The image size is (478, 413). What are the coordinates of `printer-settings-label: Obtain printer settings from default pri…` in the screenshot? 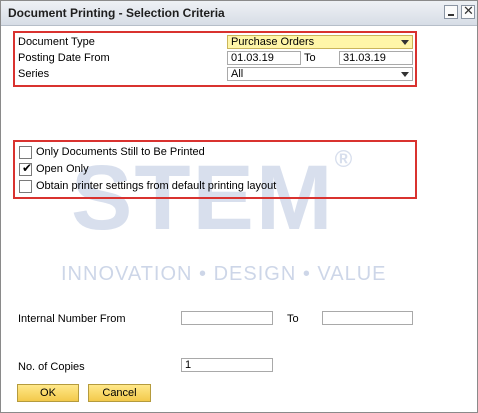 It's located at (156, 186).